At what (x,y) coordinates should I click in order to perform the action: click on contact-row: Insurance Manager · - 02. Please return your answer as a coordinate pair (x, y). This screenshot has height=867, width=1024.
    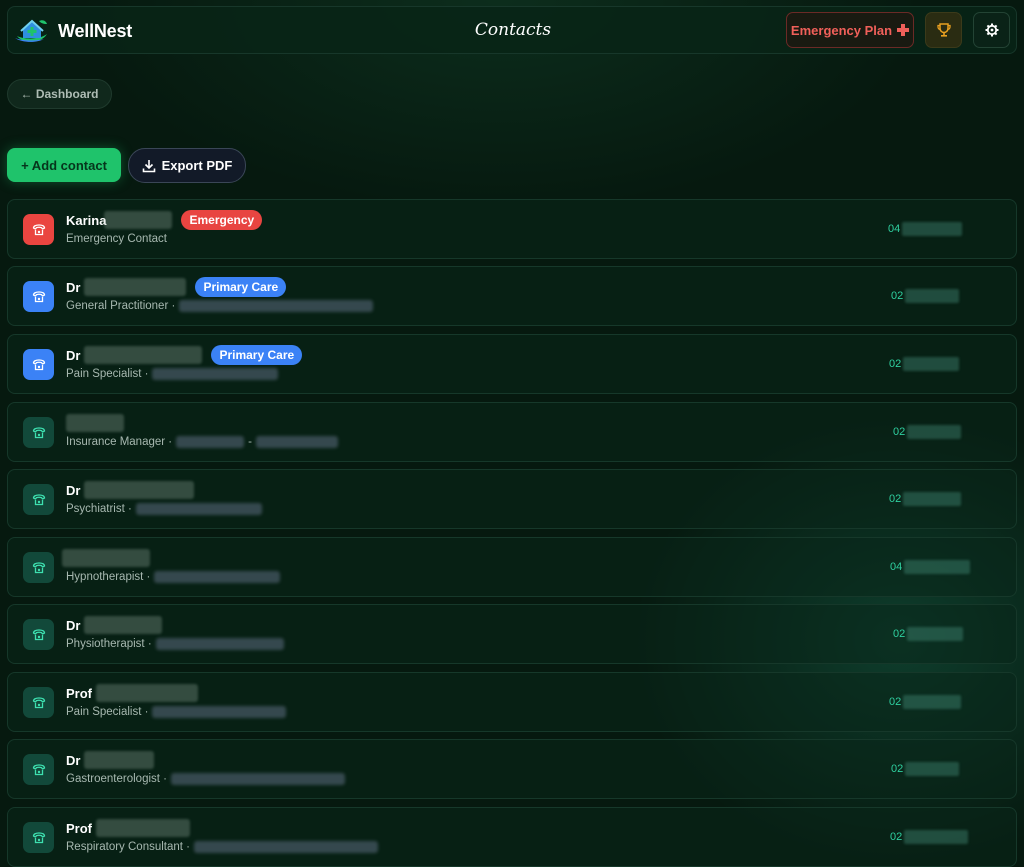
    Looking at the image, I should click on (512, 432).